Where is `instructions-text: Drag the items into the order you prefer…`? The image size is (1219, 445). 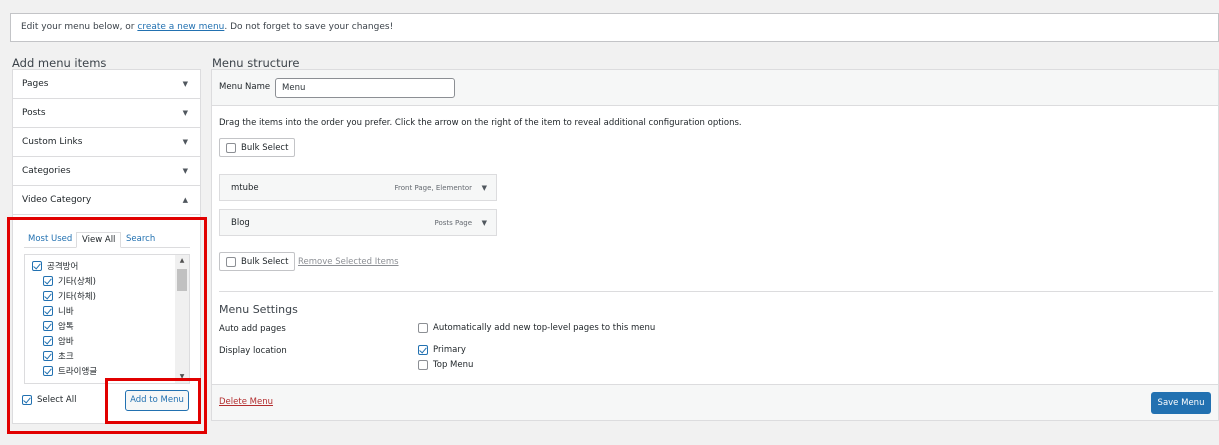
instructions-text: Drag the items into the order you prefer… is located at coordinates (480, 123).